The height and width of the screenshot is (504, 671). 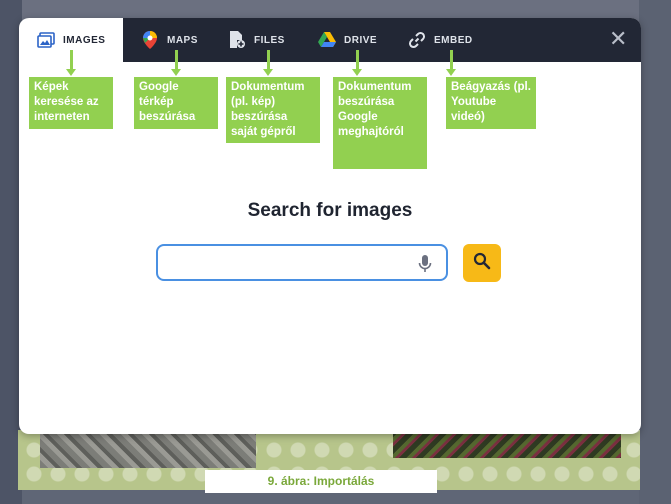 I want to click on tab-maps: MAPS, so click(x=169, y=40).